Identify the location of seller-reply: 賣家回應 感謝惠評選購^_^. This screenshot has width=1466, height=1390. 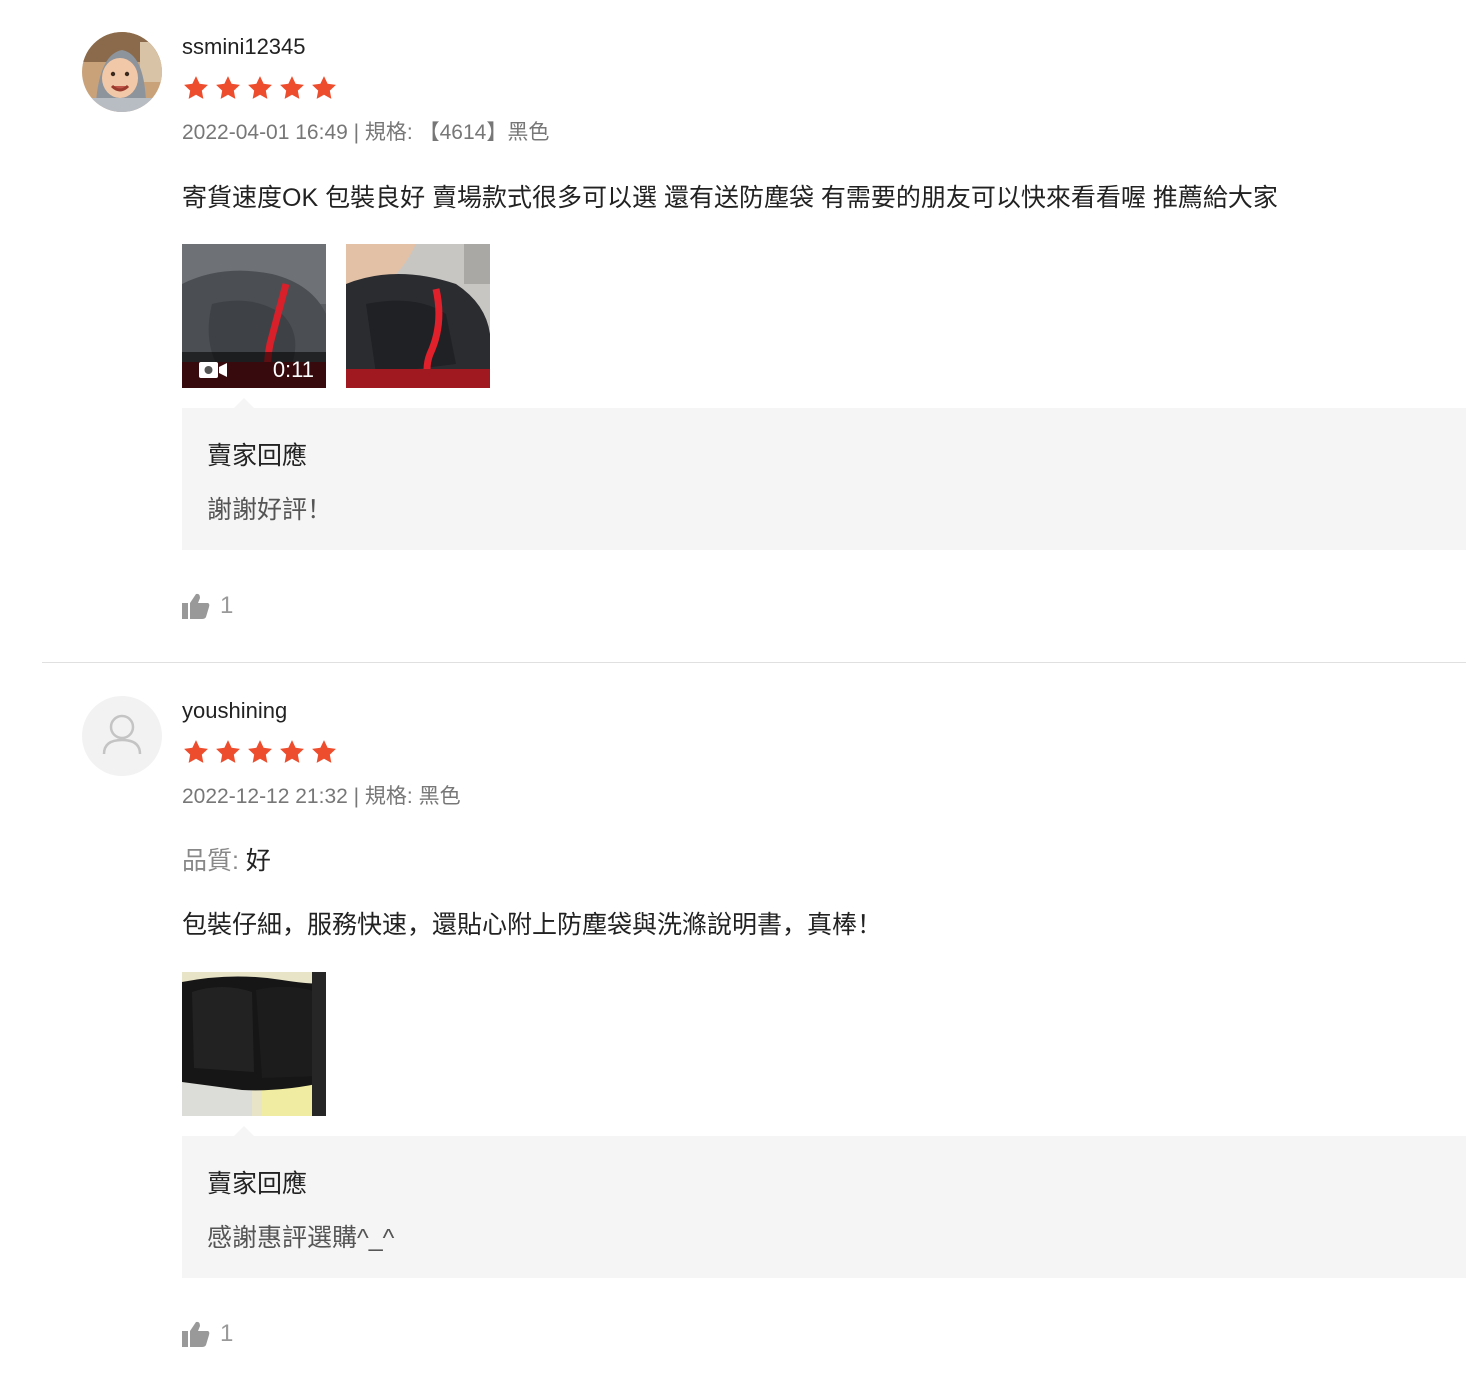
(824, 1202).